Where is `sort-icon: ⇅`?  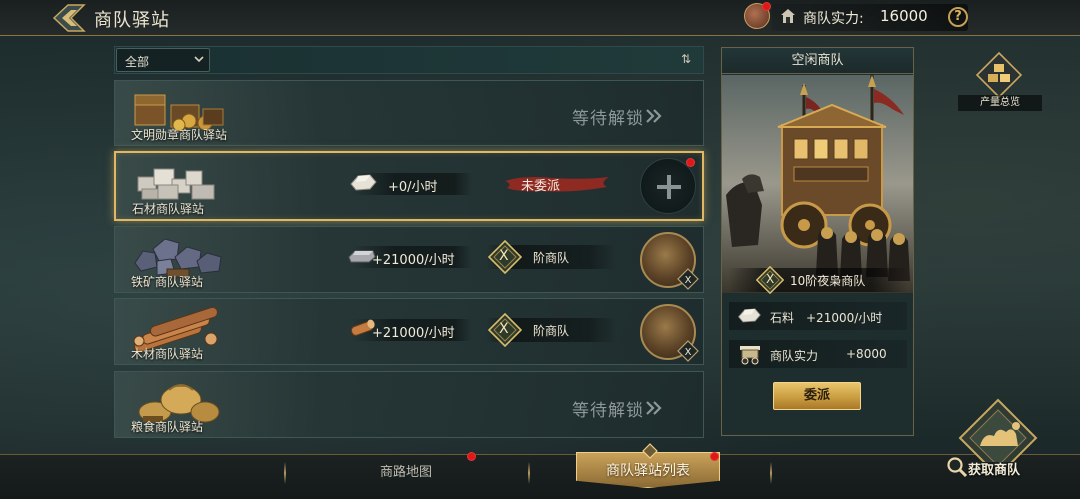
sort-icon: ⇅ is located at coordinates (686, 59).